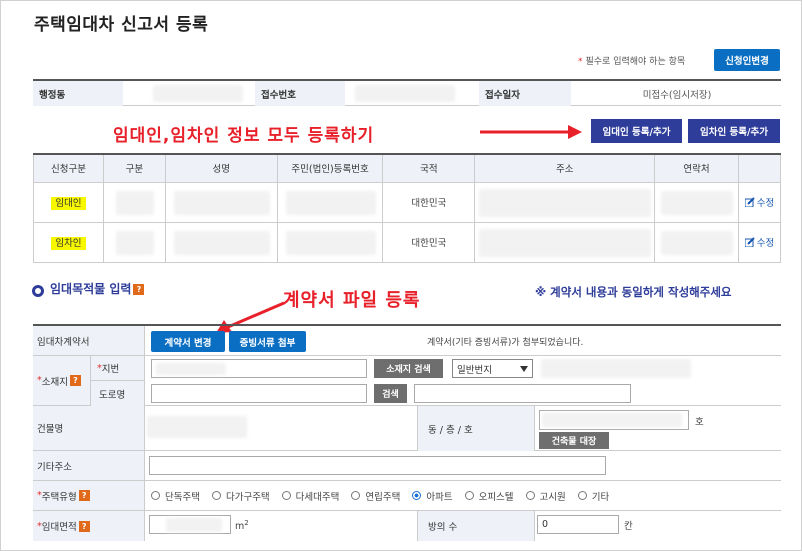 The image size is (802, 551). What do you see at coordinates (259, 368) in the screenshot?
I see `lot-address-input` at bounding box center [259, 368].